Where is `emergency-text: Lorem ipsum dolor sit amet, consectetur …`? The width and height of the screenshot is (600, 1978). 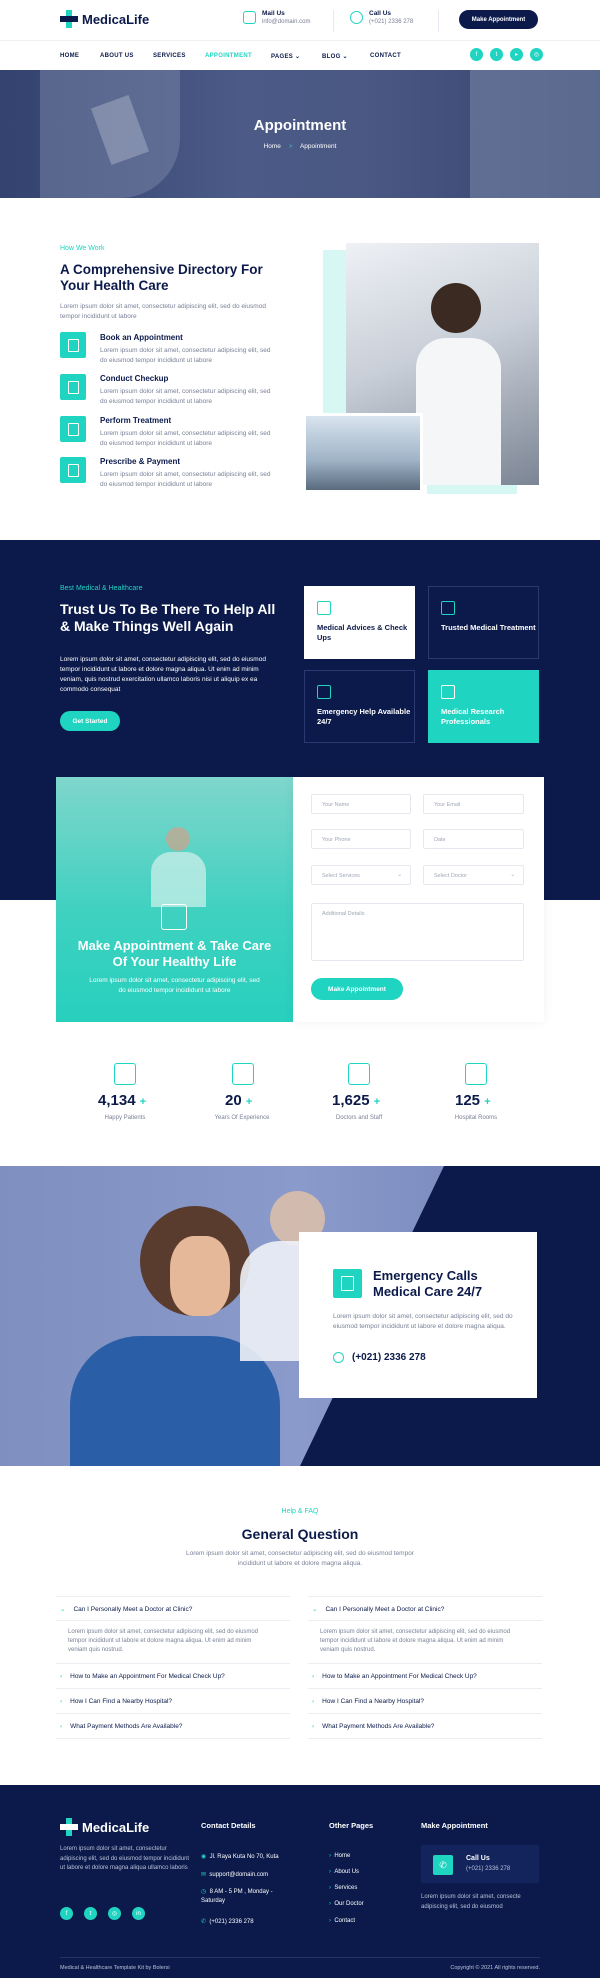
emergency-text: Lorem ipsum dolor sit amet, consectetur … is located at coordinates (423, 1321).